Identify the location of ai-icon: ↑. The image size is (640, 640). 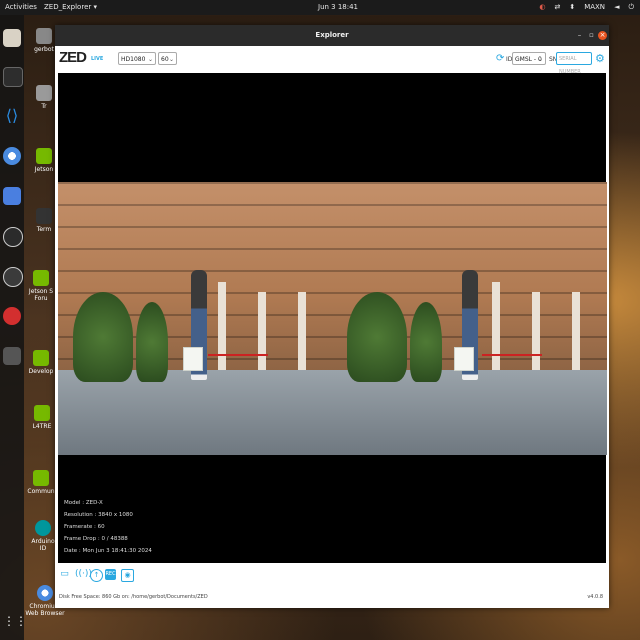
(96, 575).